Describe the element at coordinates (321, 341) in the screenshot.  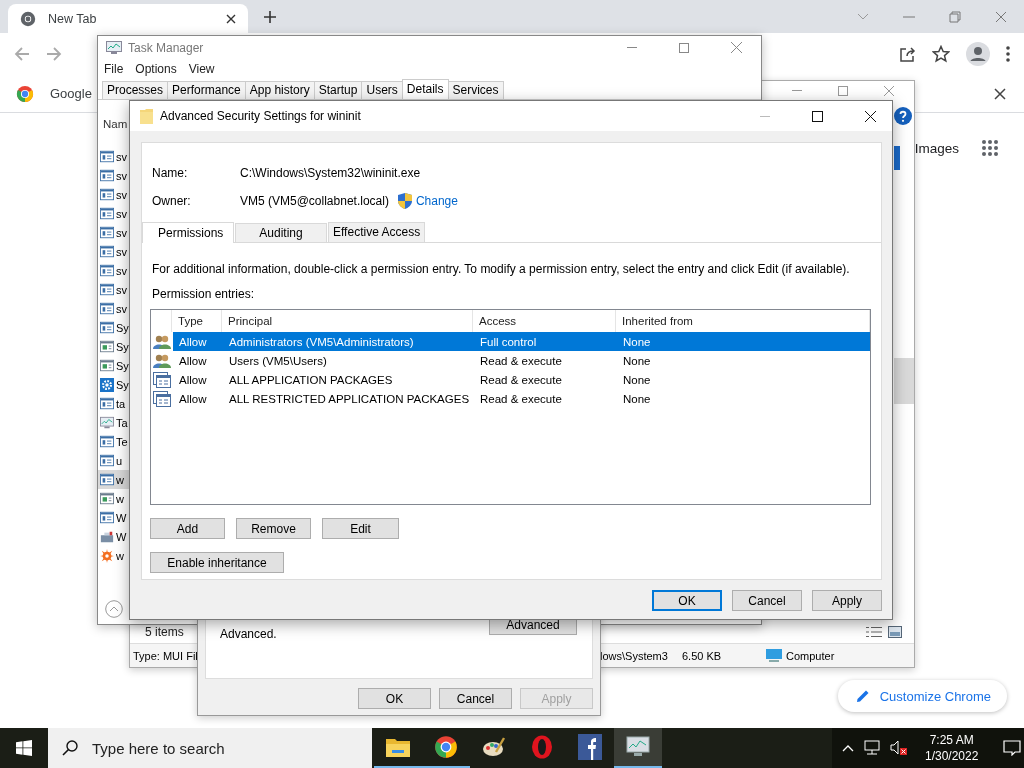
I see `table-cell-text: Administrators (VM5\Administrators)` at that location.